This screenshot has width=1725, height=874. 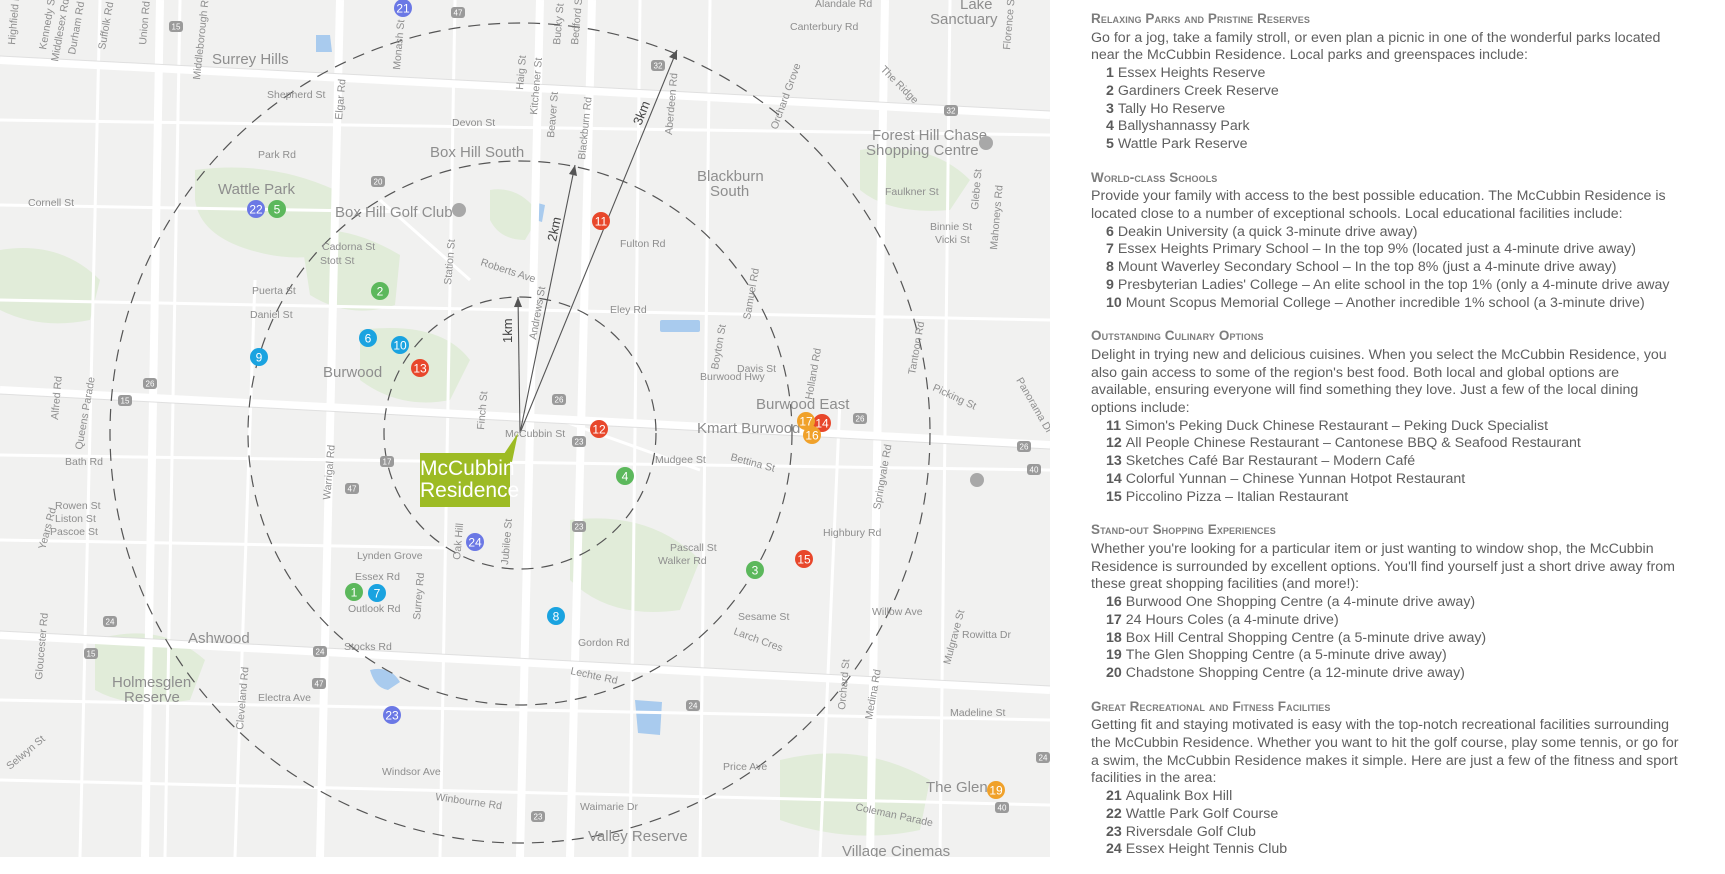 I want to click on street-label: Madeline St, so click(x=978, y=713).